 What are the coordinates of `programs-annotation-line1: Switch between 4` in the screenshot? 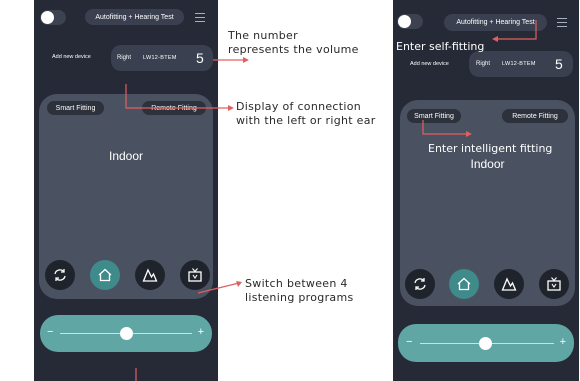 It's located at (296, 283).